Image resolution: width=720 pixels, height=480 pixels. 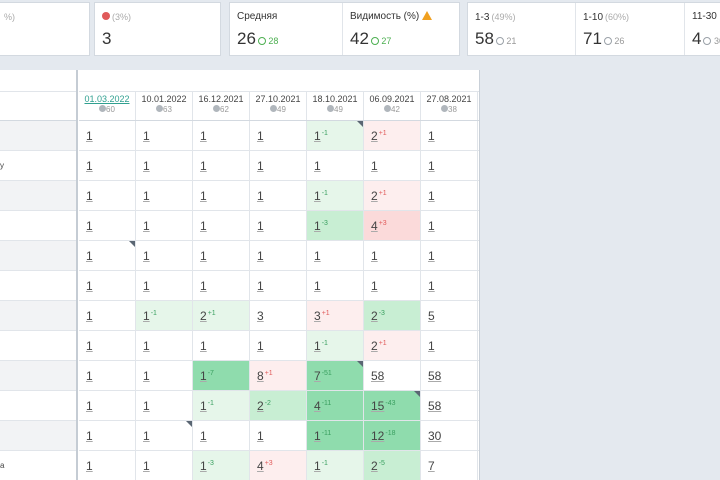 I want to click on position-value: 15, so click(x=377, y=406).